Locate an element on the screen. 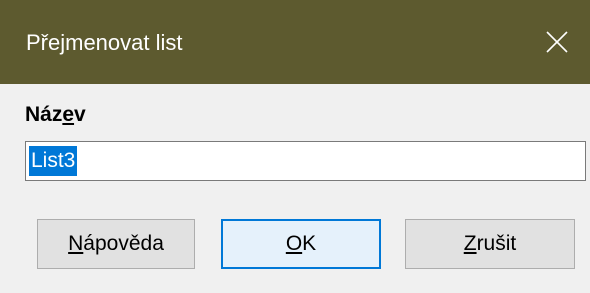 Image resolution: width=590 pixels, height=293 pixels. cancel-button: Zrušit is located at coordinates (490, 244).